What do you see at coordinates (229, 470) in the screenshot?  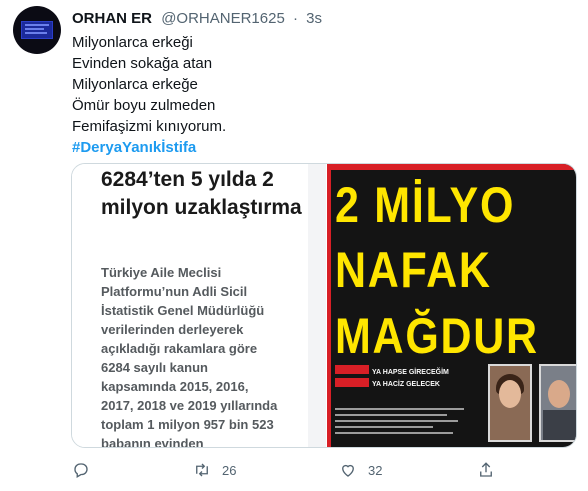 I see `retweet-count: 26` at bounding box center [229, 470].